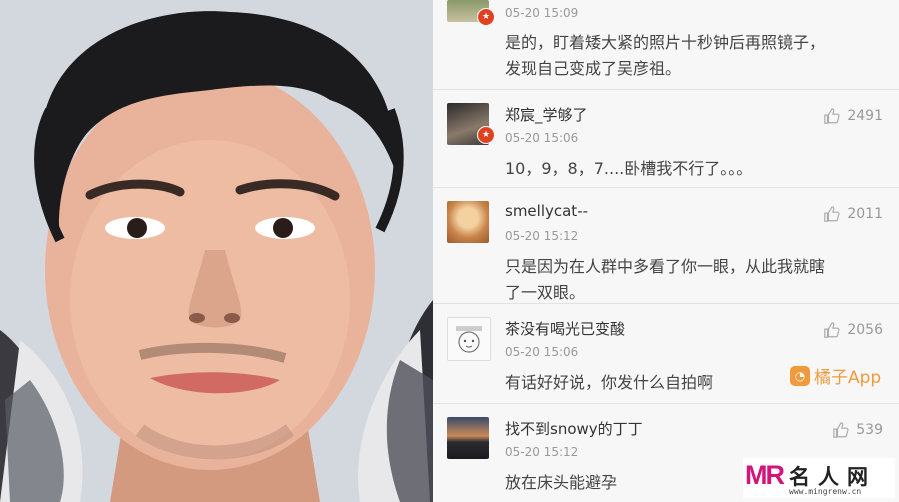 This screenshot has width=899, height=502. What do you see at coordinates (825, 491) in the screenshot?
I see `logo-url: www.mingrenw.cn` at bounding box center [825, 491].